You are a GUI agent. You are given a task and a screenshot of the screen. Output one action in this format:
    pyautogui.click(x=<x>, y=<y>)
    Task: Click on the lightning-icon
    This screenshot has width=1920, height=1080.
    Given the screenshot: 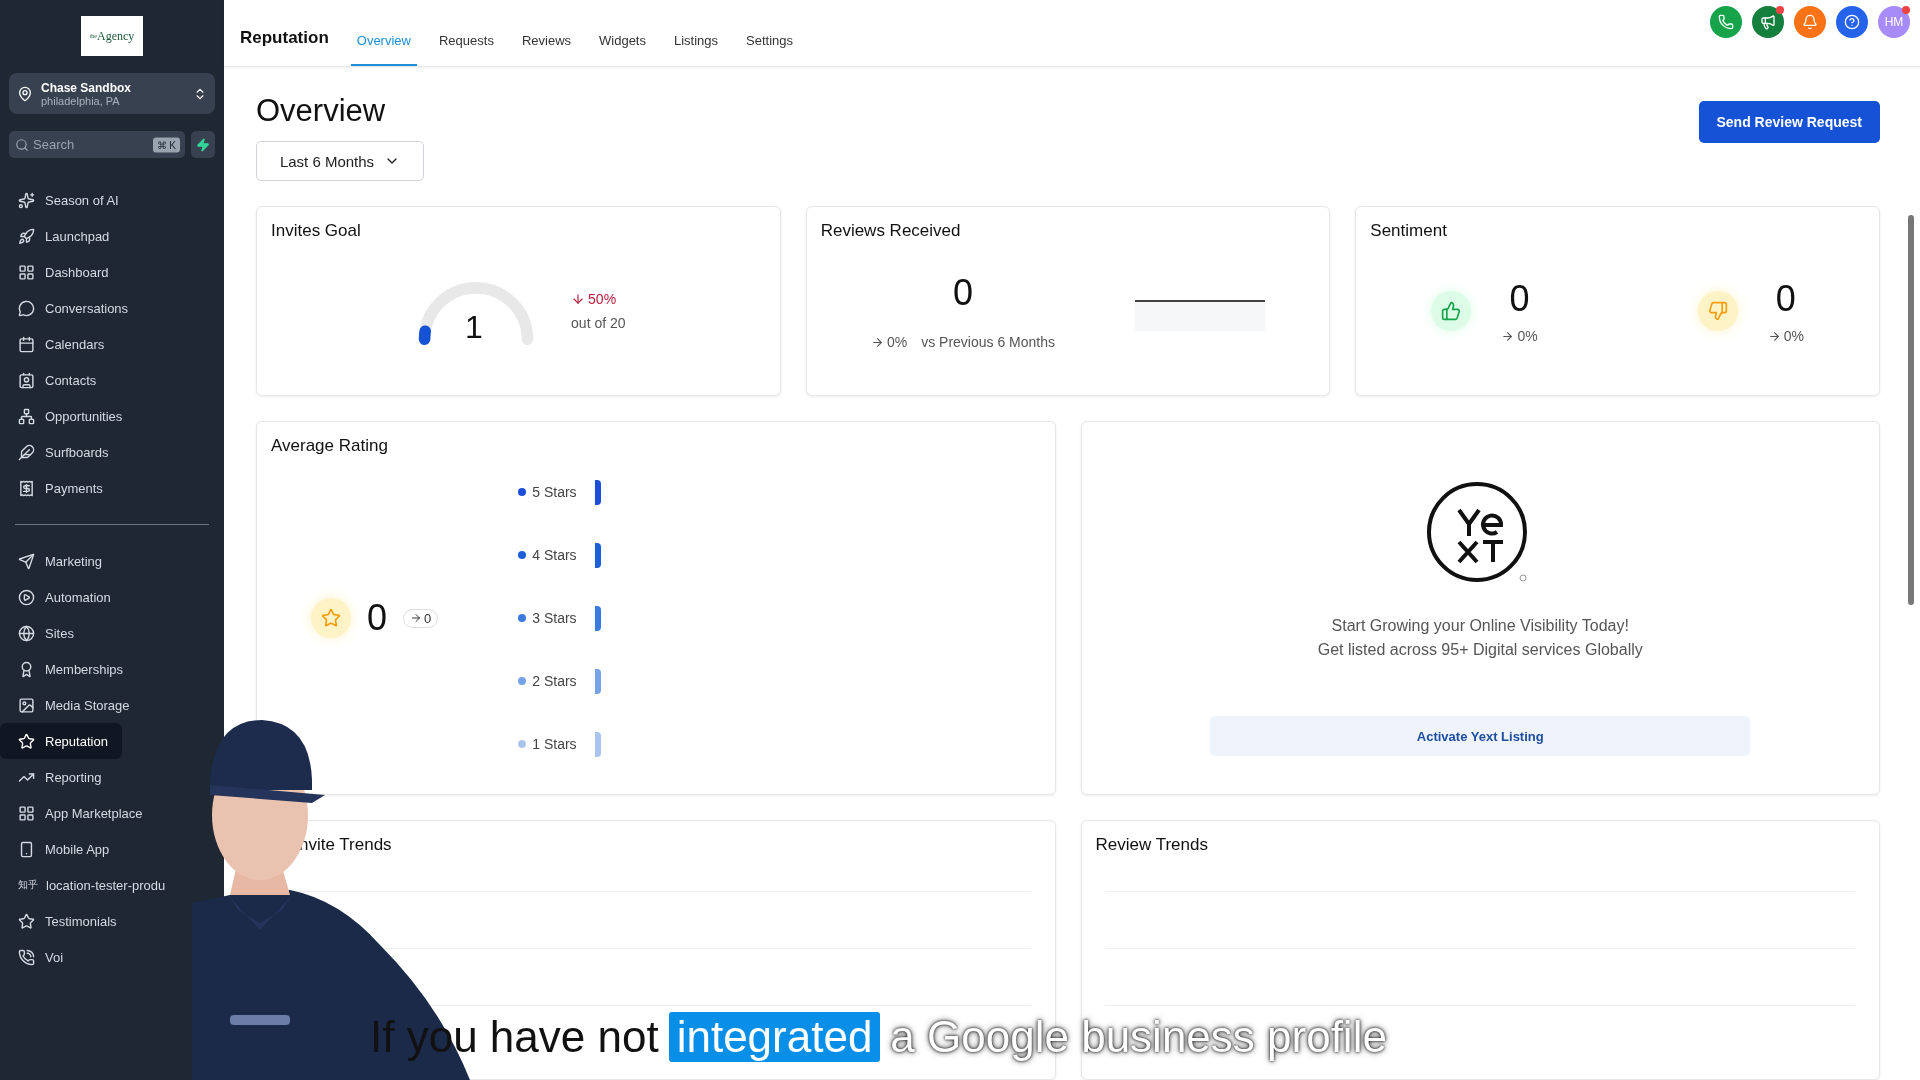 What is the action you would take?
    pyautogui.click(x=203, y=144)
    